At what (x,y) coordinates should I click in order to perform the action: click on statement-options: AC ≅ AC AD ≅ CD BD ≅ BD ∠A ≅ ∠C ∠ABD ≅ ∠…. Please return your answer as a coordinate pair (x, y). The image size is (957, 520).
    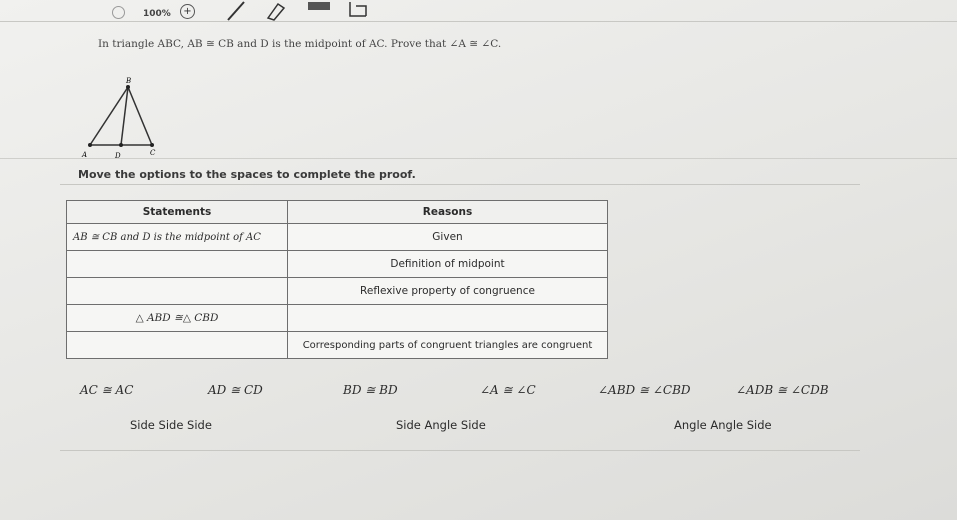
    Looking at the image, I should click on (460, 394).